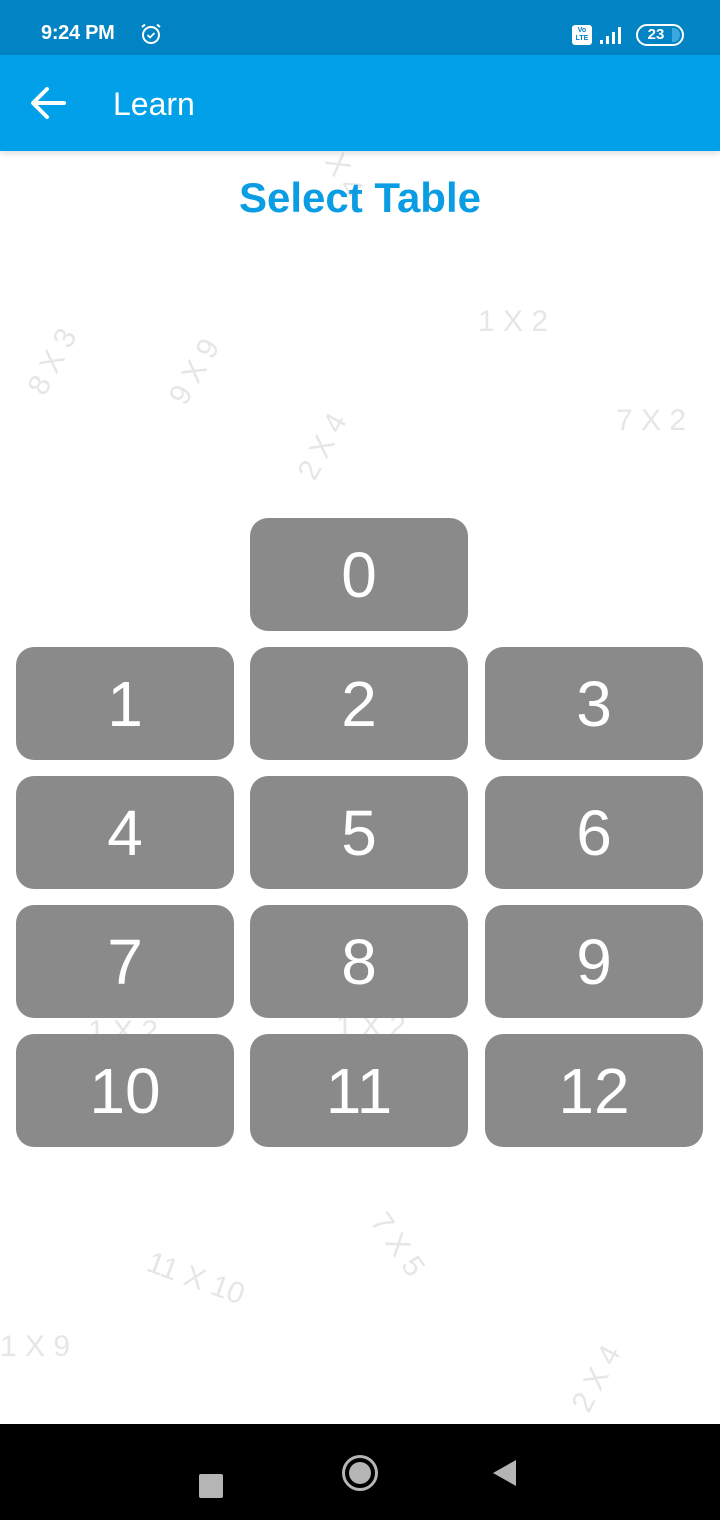 The height and width of the screenshot is (1520, 720). I want to click on background-mark: 7 X 2, so click(651, 420).